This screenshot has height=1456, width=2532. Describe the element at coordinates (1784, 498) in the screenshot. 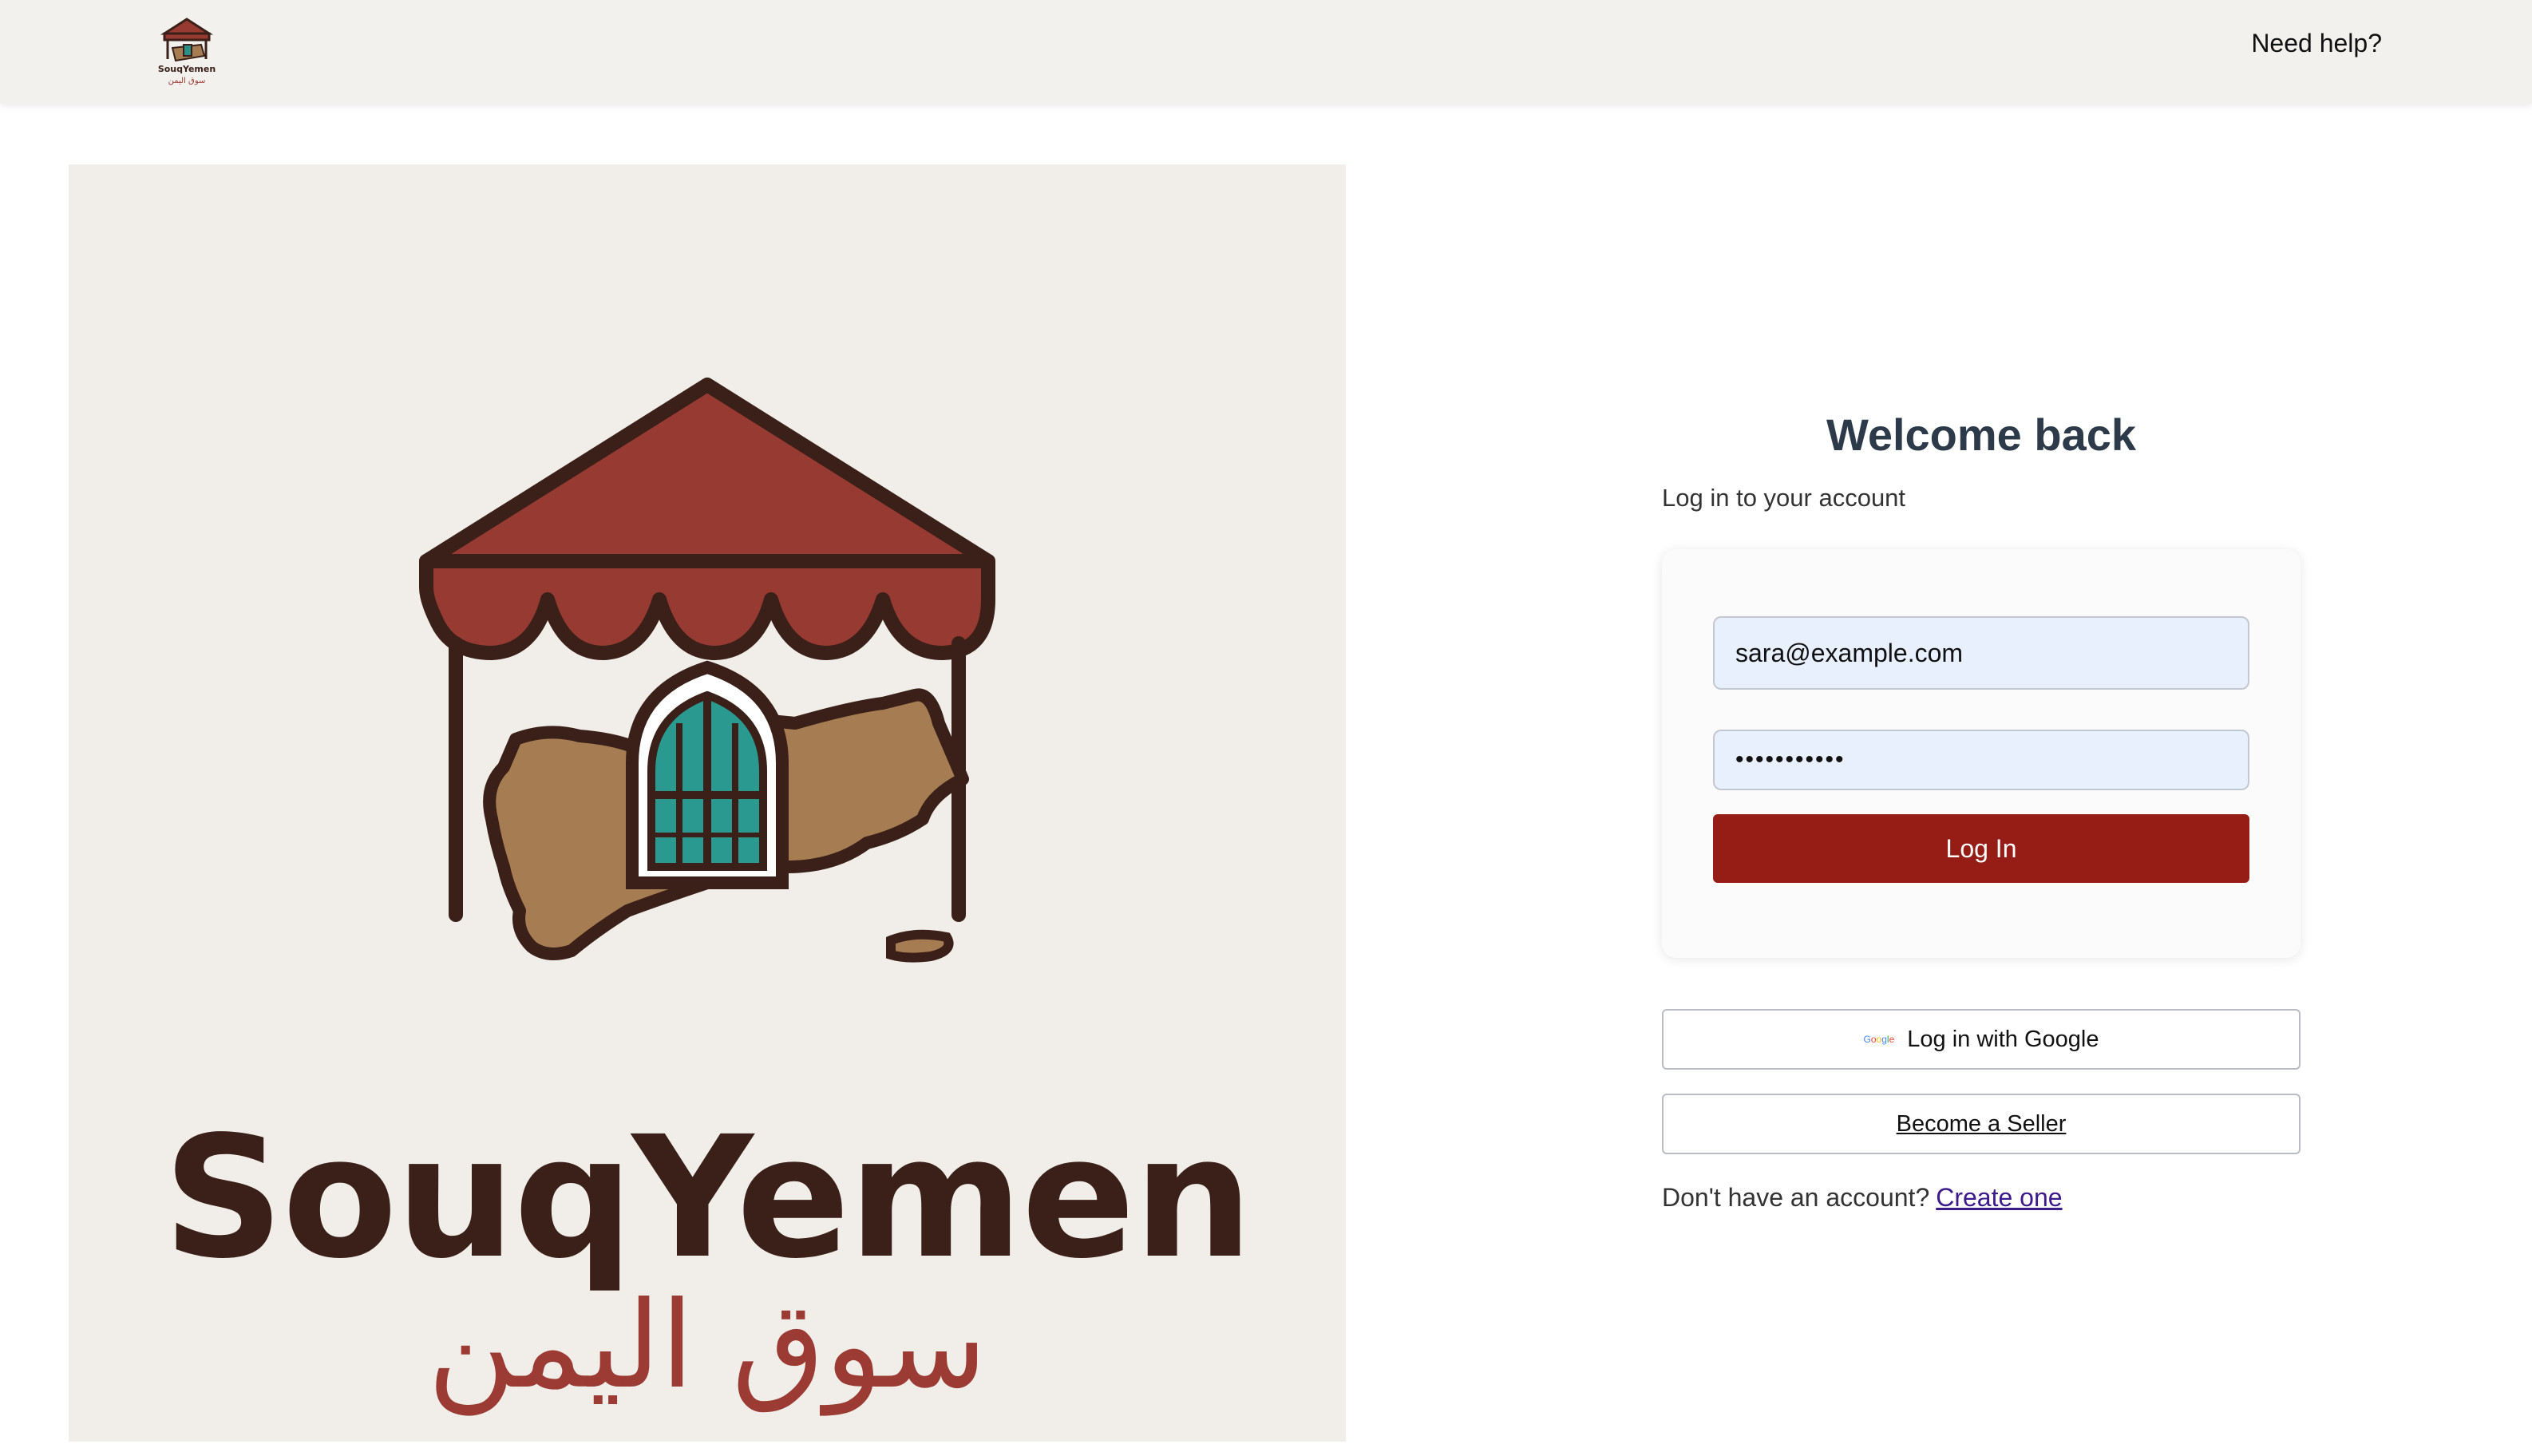

I see `page-subtitle: Log in to your account` at that location.